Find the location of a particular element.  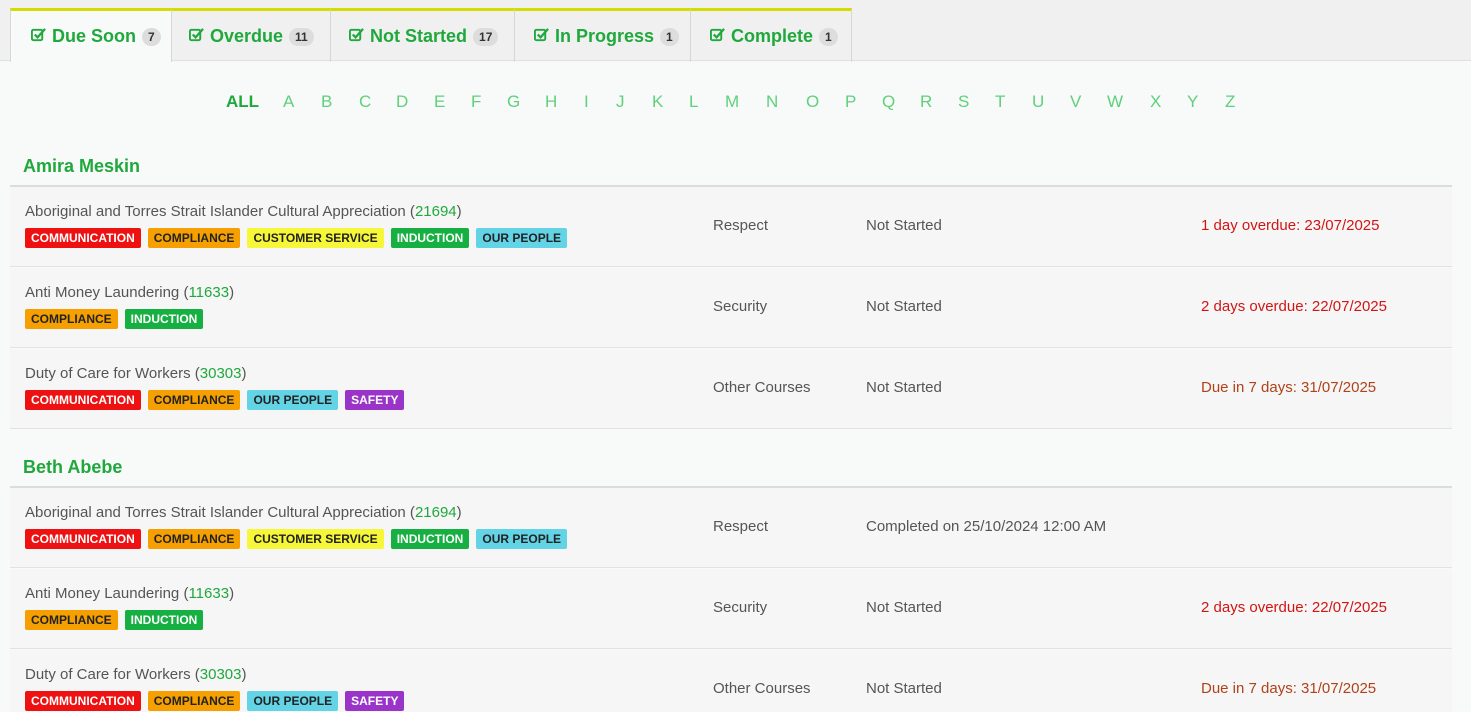

course-category: Respect is located at coordinates (741, 225).